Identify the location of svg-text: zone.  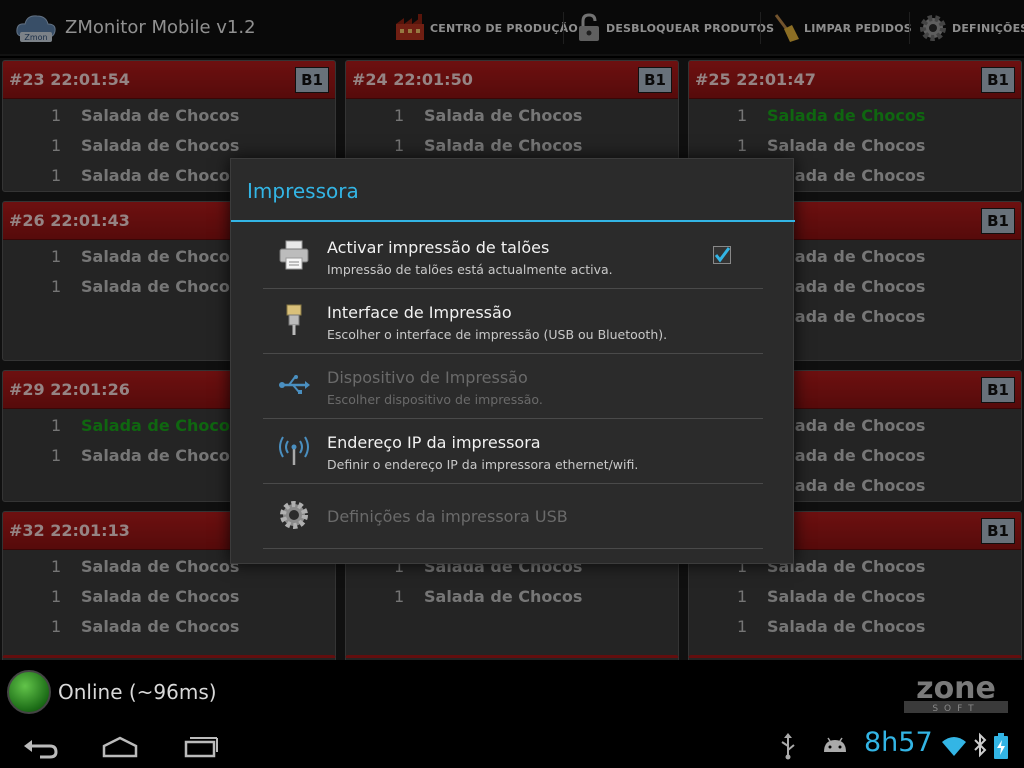
(956, 688).